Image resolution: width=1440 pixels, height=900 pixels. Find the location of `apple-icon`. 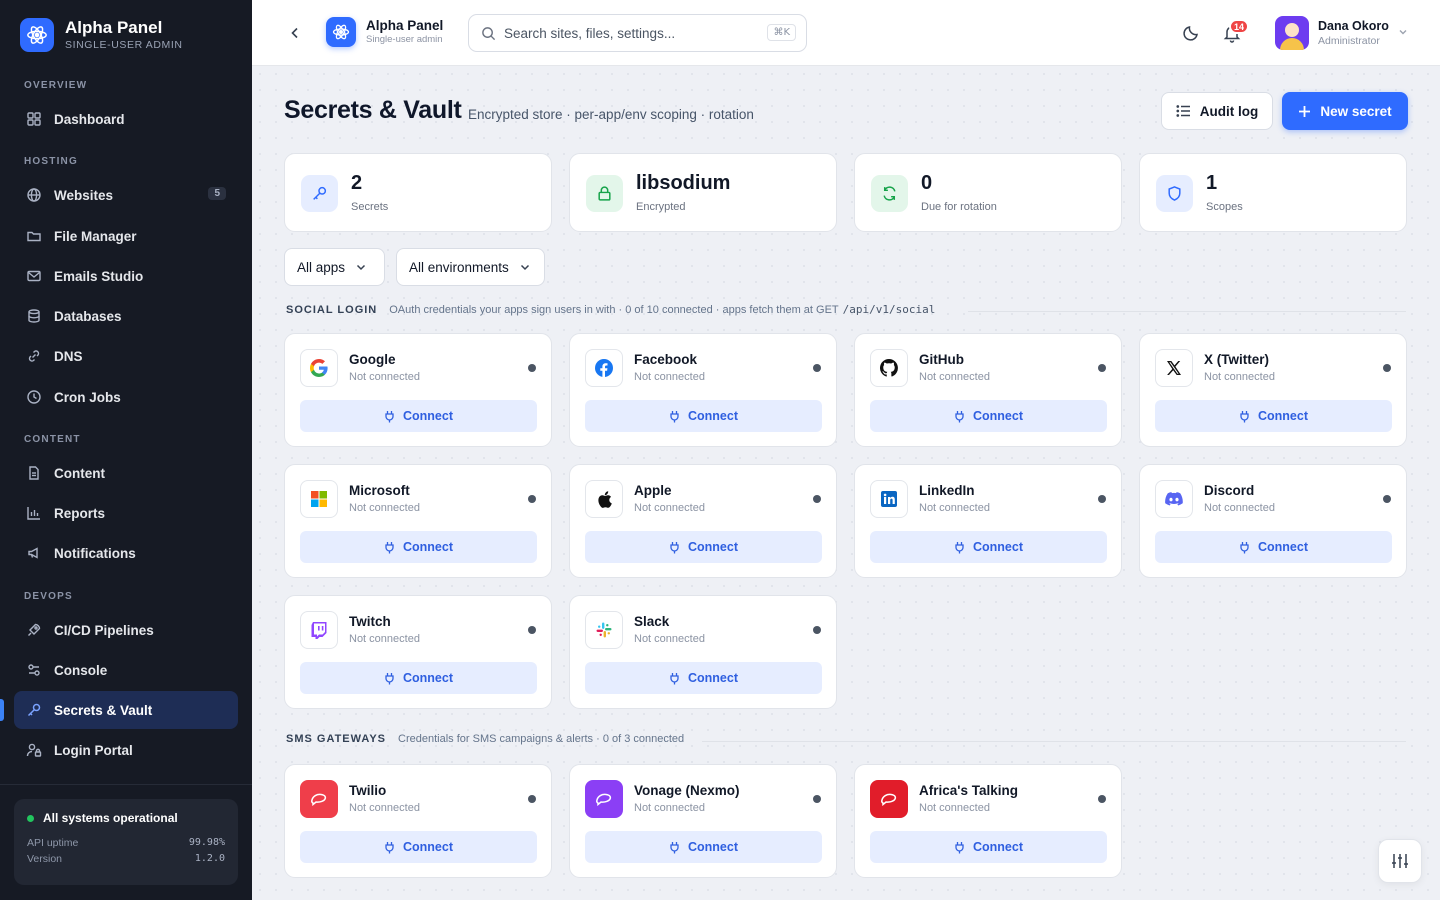

apple-icon is located at coordinates (604, 499).